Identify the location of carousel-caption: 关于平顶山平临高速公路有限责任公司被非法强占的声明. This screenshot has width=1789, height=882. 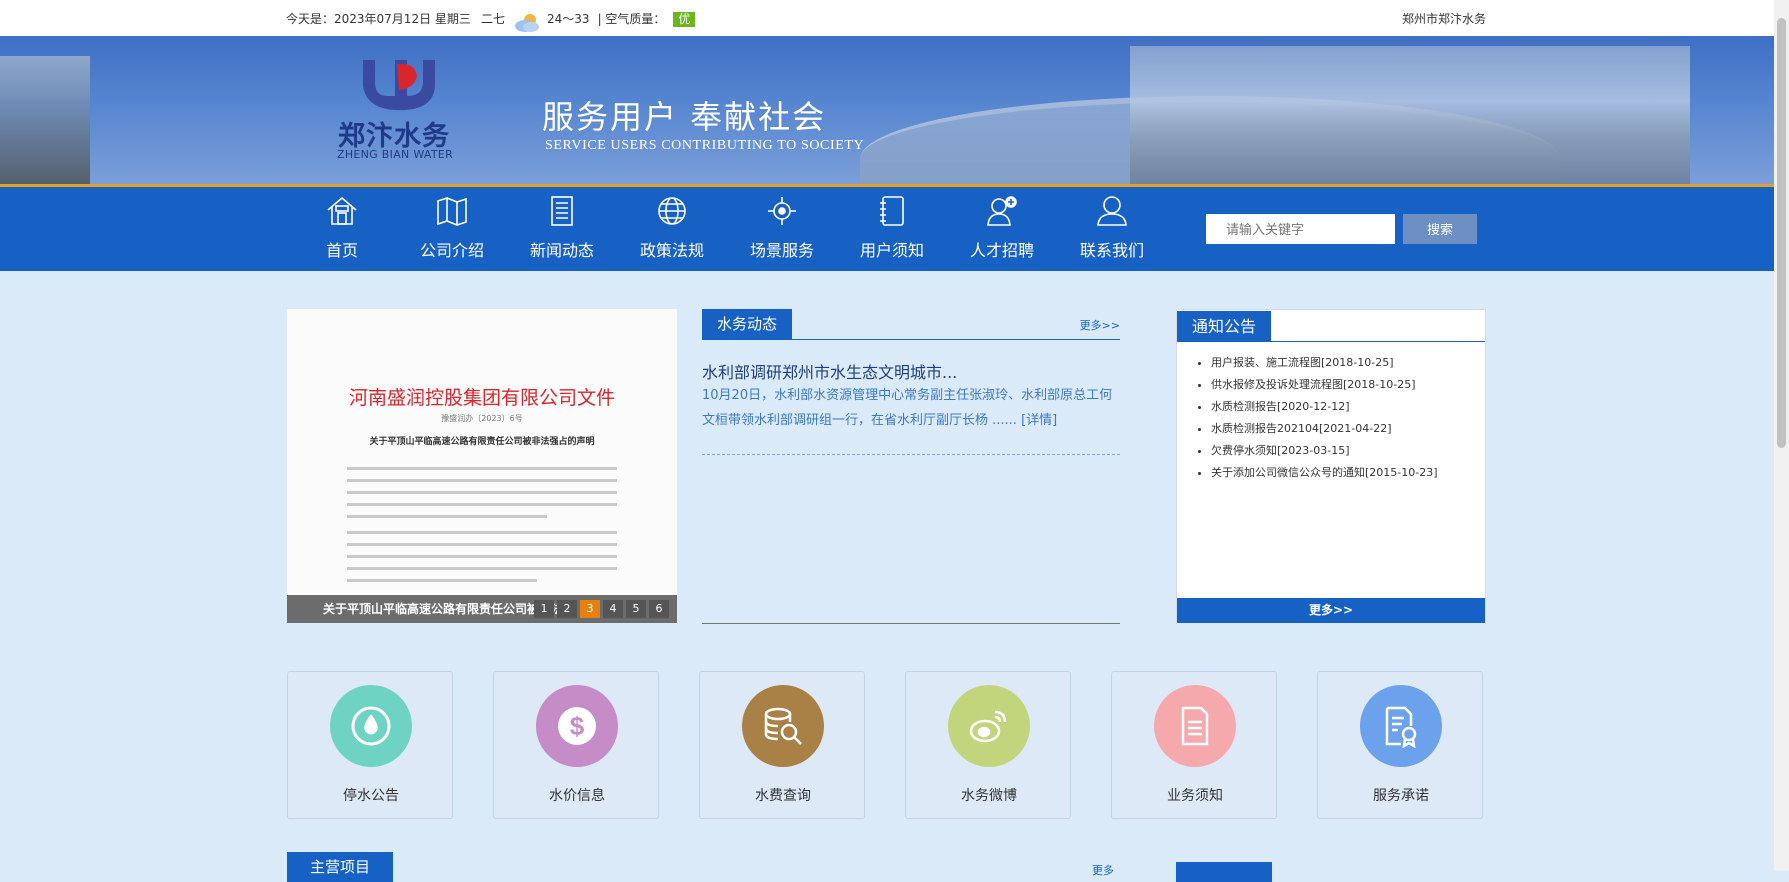
(446, 609).